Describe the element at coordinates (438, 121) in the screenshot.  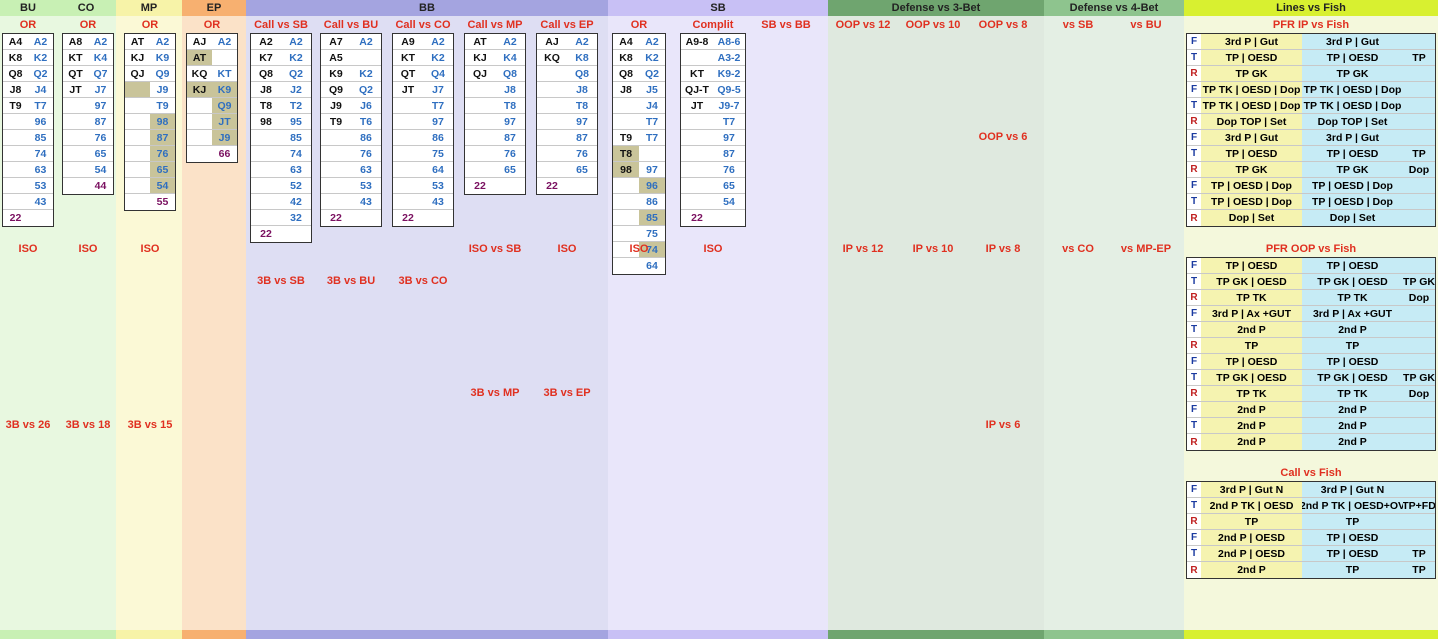
I see `range-cell: 97` at that location.